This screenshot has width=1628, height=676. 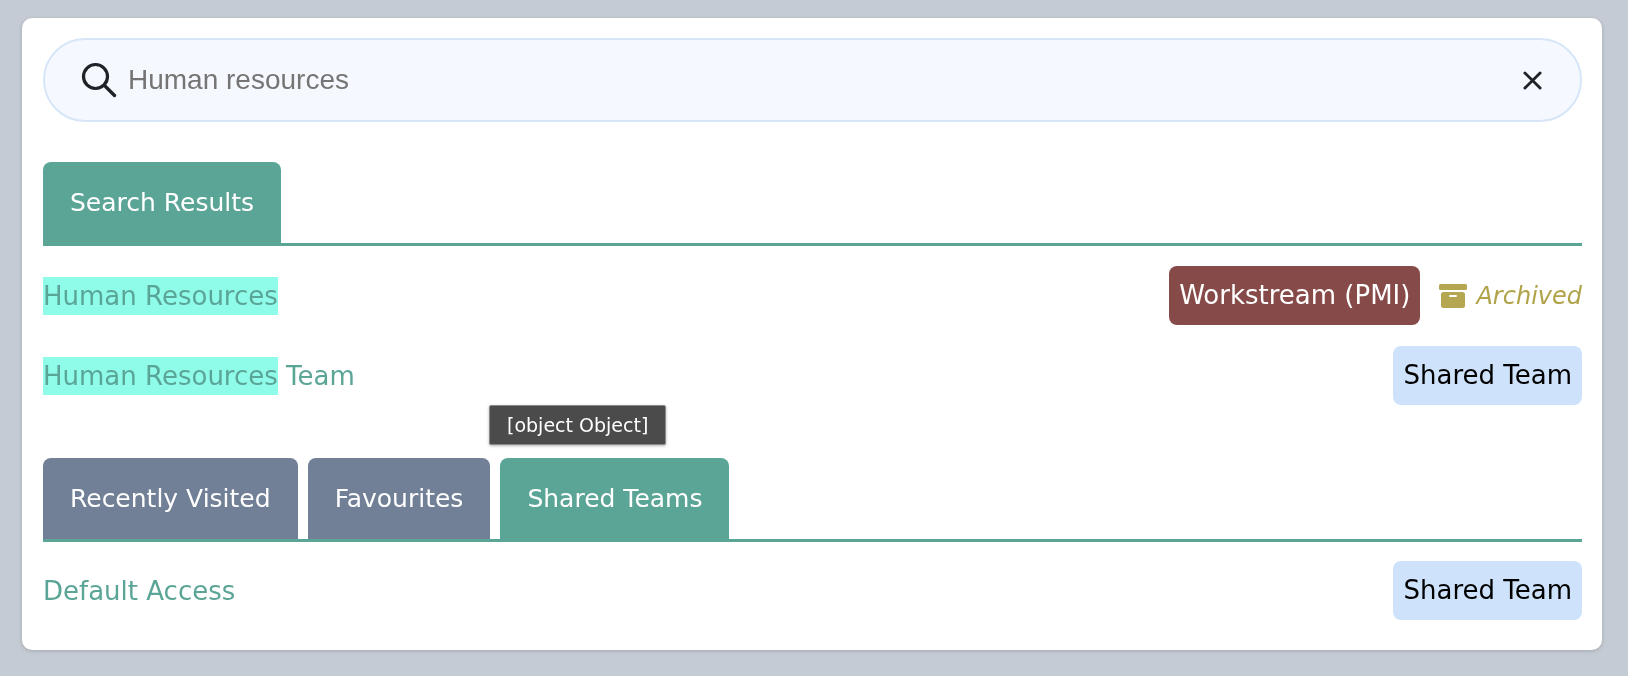 What do you see at coordinates (1532, 80) in the screenshot?
I see `close-icon` at bounding box center [1532, 80].